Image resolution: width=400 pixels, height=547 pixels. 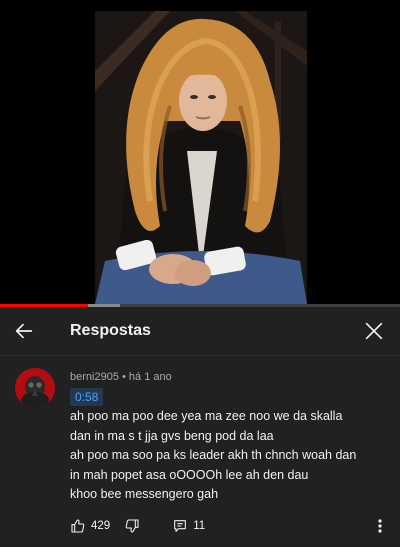 What do you see at coordinates (121, 377) in the screenshot?
I see `comment-meta: berni2905 • há 1 ano` at bounding box center [121, 377].